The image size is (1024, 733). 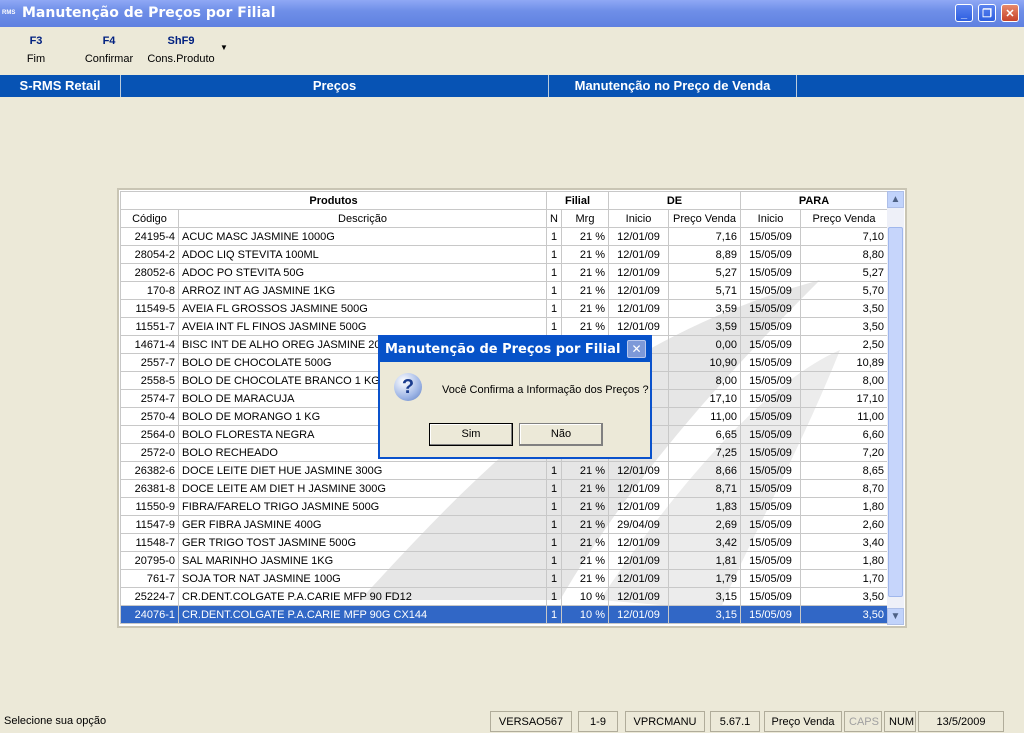 What do you see at coordinates (638, 218) in the screenshot?
I see `col-de-inicio: Inicio` at bounding box center [638, 218].